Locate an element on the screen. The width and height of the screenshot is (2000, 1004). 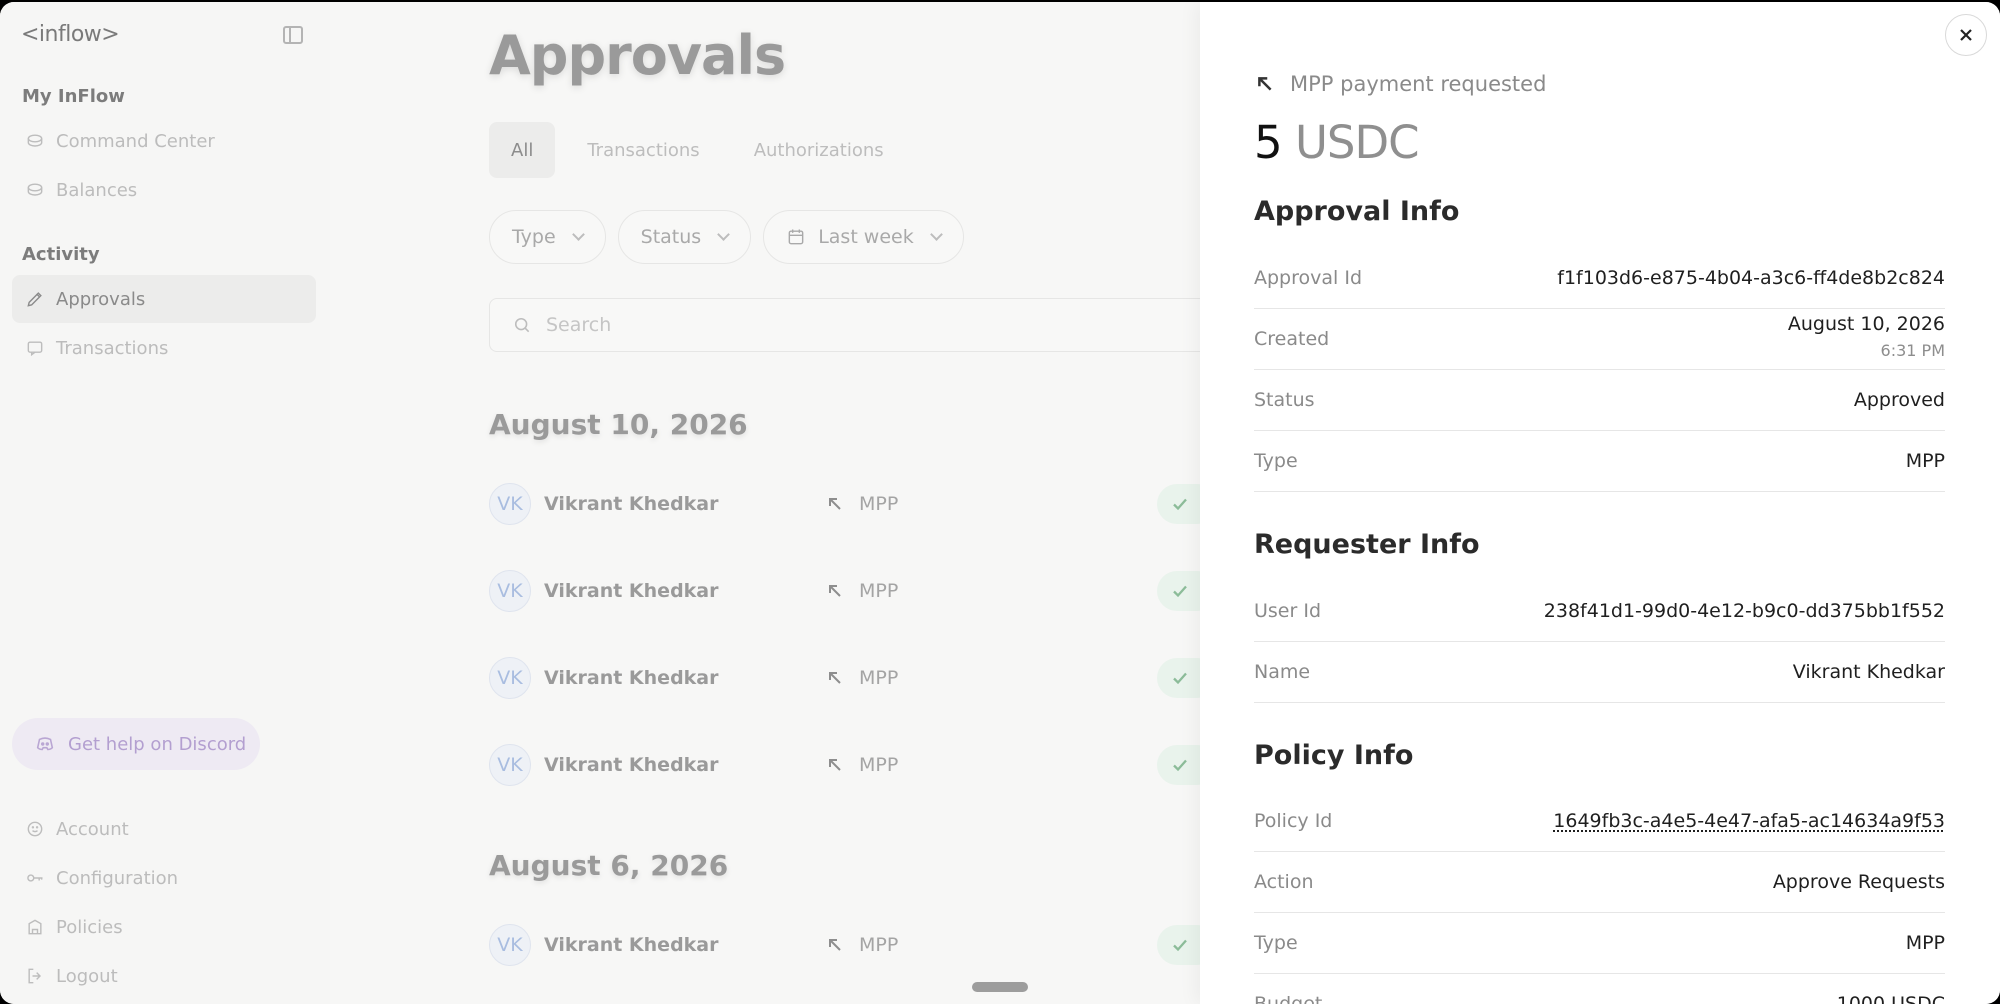
discord-help-label: Get help on Discord is located at coordinates (157, 744).